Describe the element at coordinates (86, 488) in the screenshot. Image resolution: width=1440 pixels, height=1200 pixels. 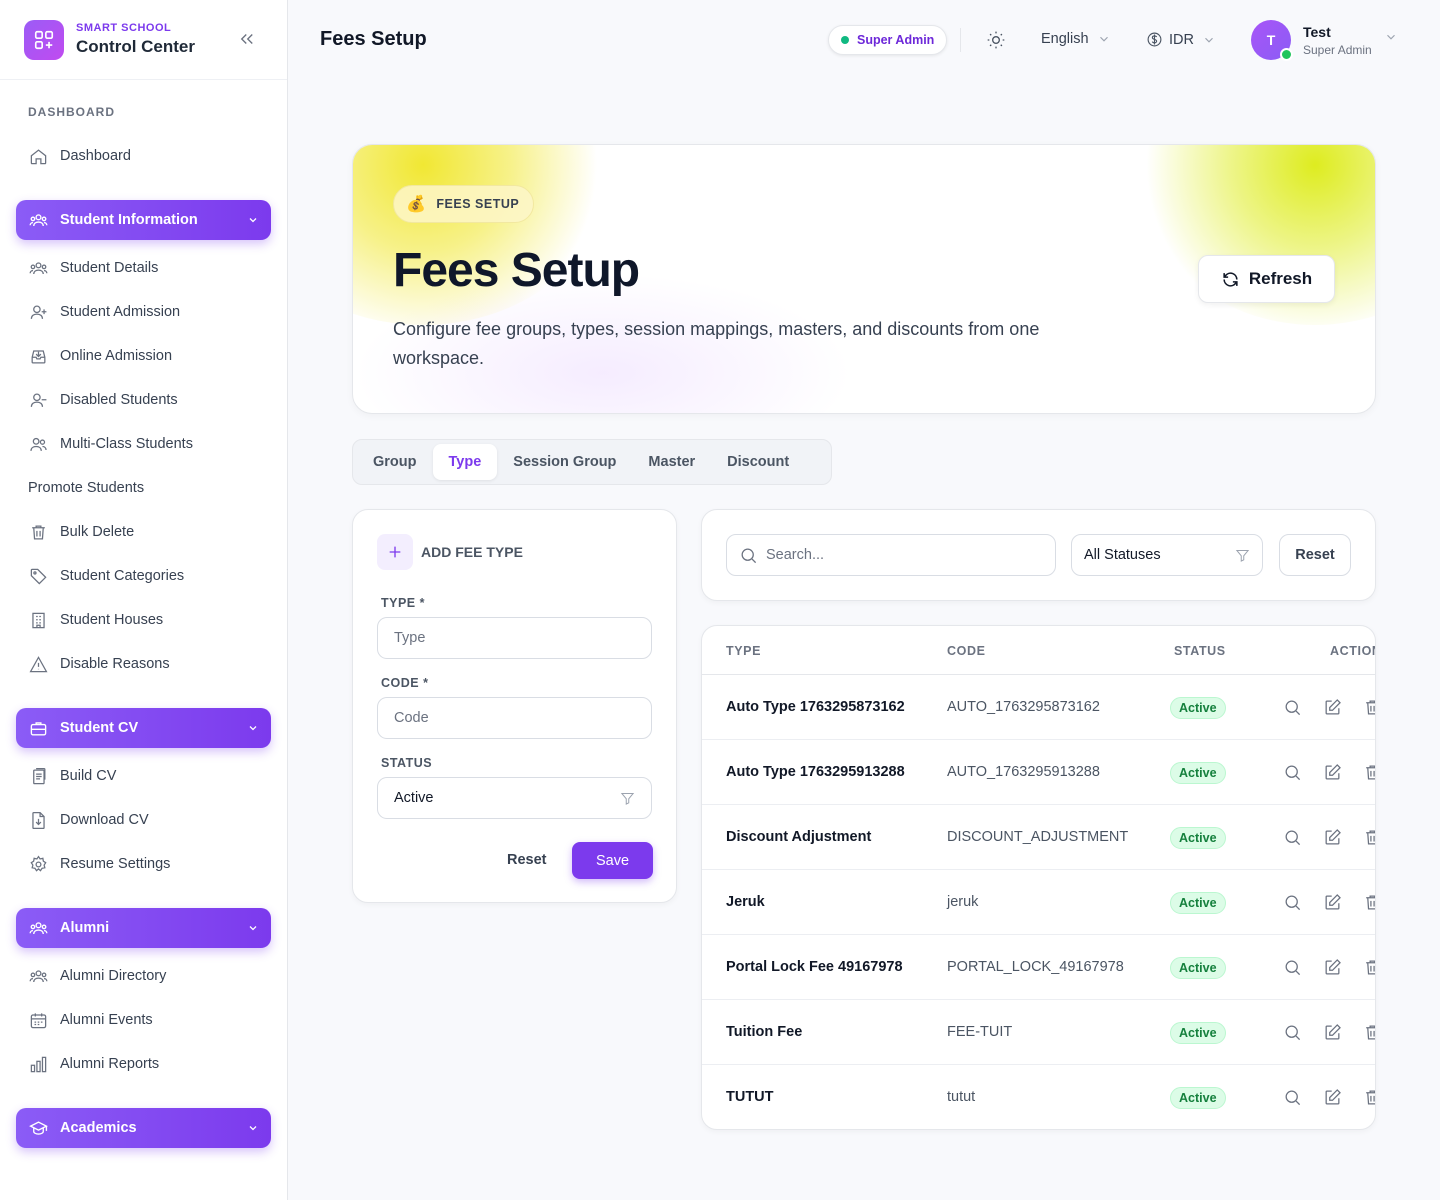
I see `sidebar-item-label: Promote Students` at that location.